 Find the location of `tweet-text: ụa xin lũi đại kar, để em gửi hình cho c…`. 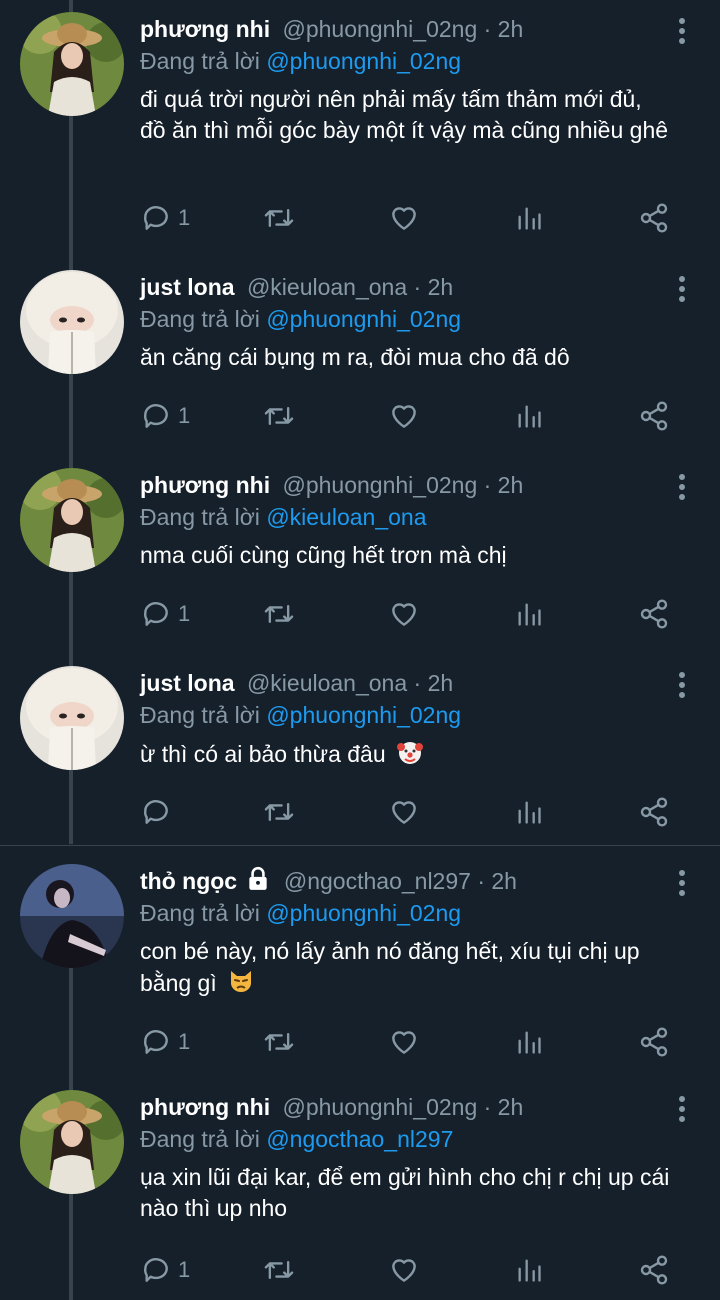

tweet-text: ụa xin lũi đại kar, để em gửi hình cho c… is located at coordinates (405, 1192).